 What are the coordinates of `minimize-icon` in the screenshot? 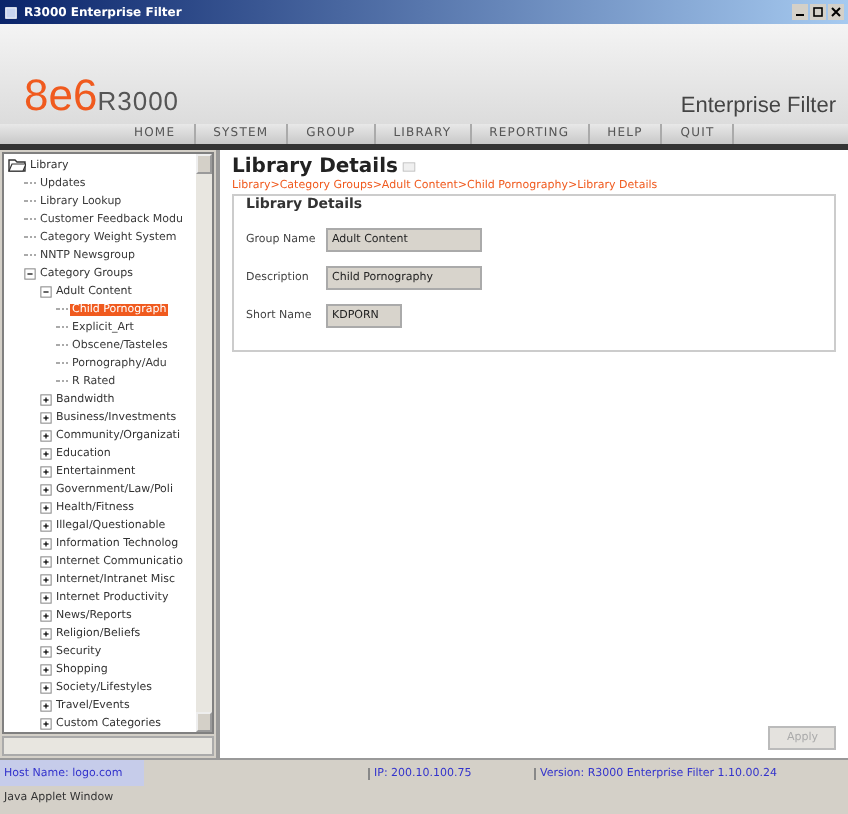 It's located at (800, 12).